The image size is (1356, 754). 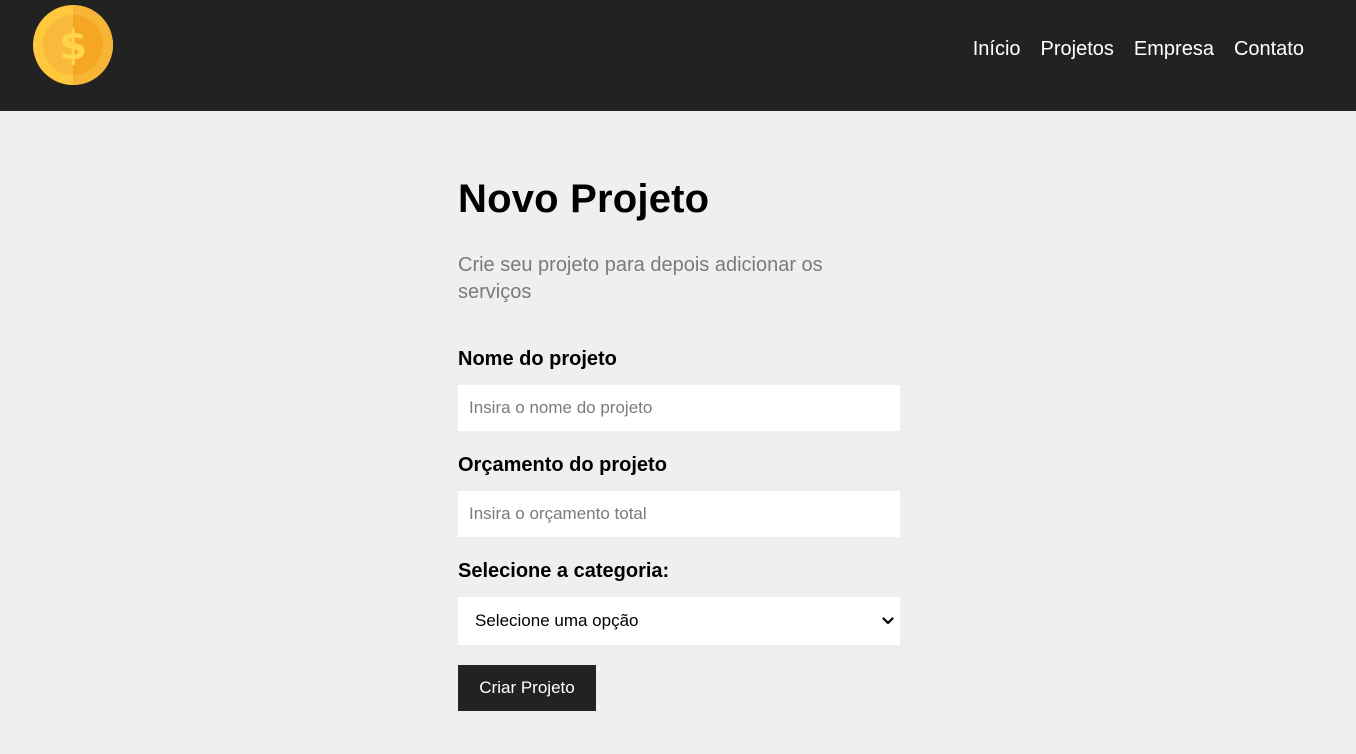 I want to click on nav-item-empresa: Empresa, so click(x=1174, y=49).